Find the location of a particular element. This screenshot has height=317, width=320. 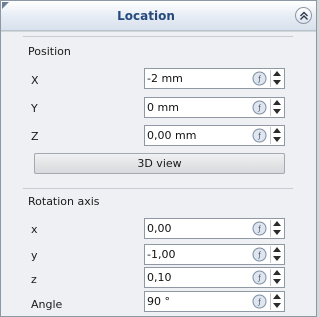

rotation-angle-value: 90 ° is located at coordinates (158, 301).